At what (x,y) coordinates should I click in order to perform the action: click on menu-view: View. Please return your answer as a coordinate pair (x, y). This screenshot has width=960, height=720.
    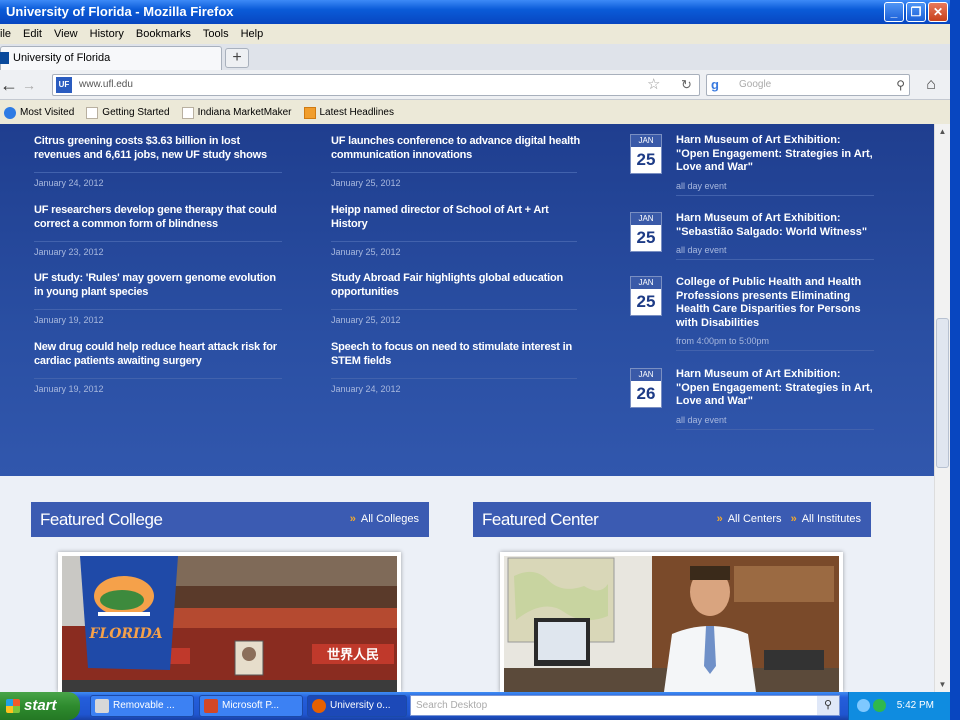
    Looking at the image, I should click on (66, 34).